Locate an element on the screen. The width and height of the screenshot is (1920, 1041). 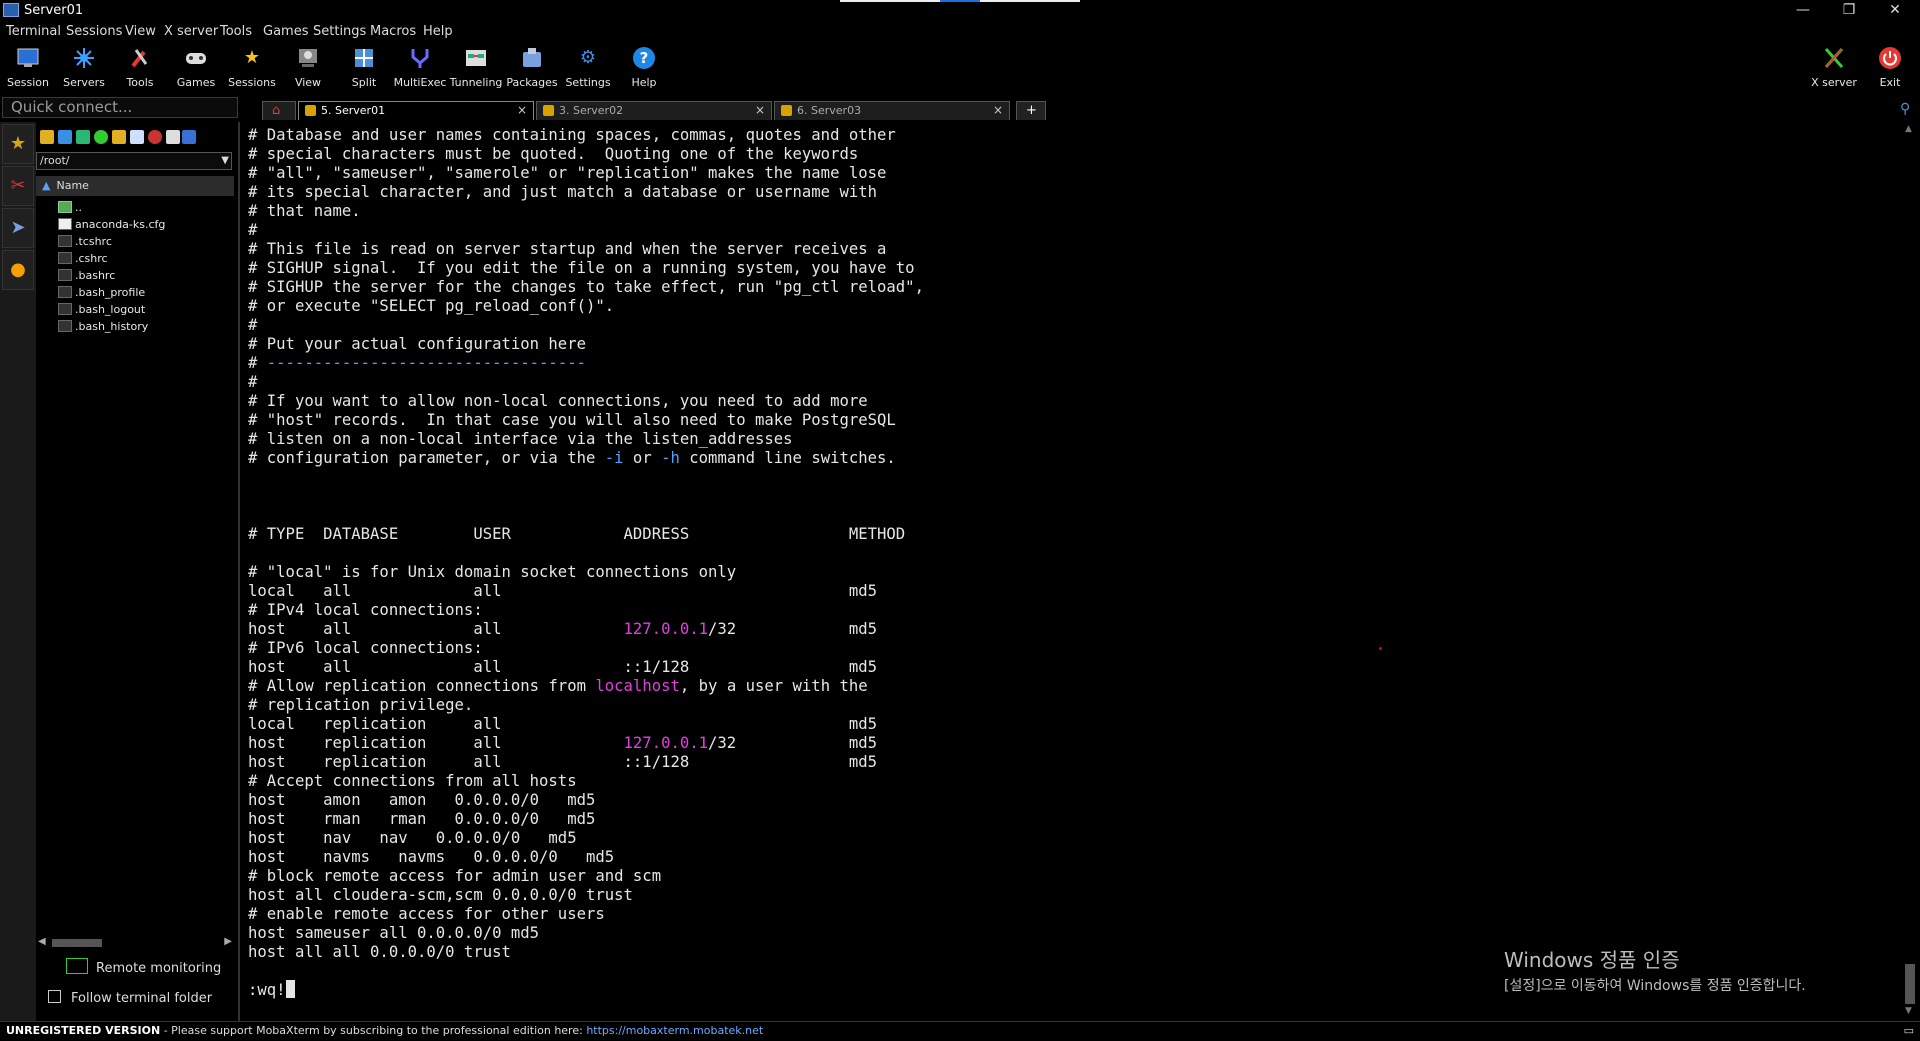
favorites-star-icon: ★ is located at coordinates (18, 144).